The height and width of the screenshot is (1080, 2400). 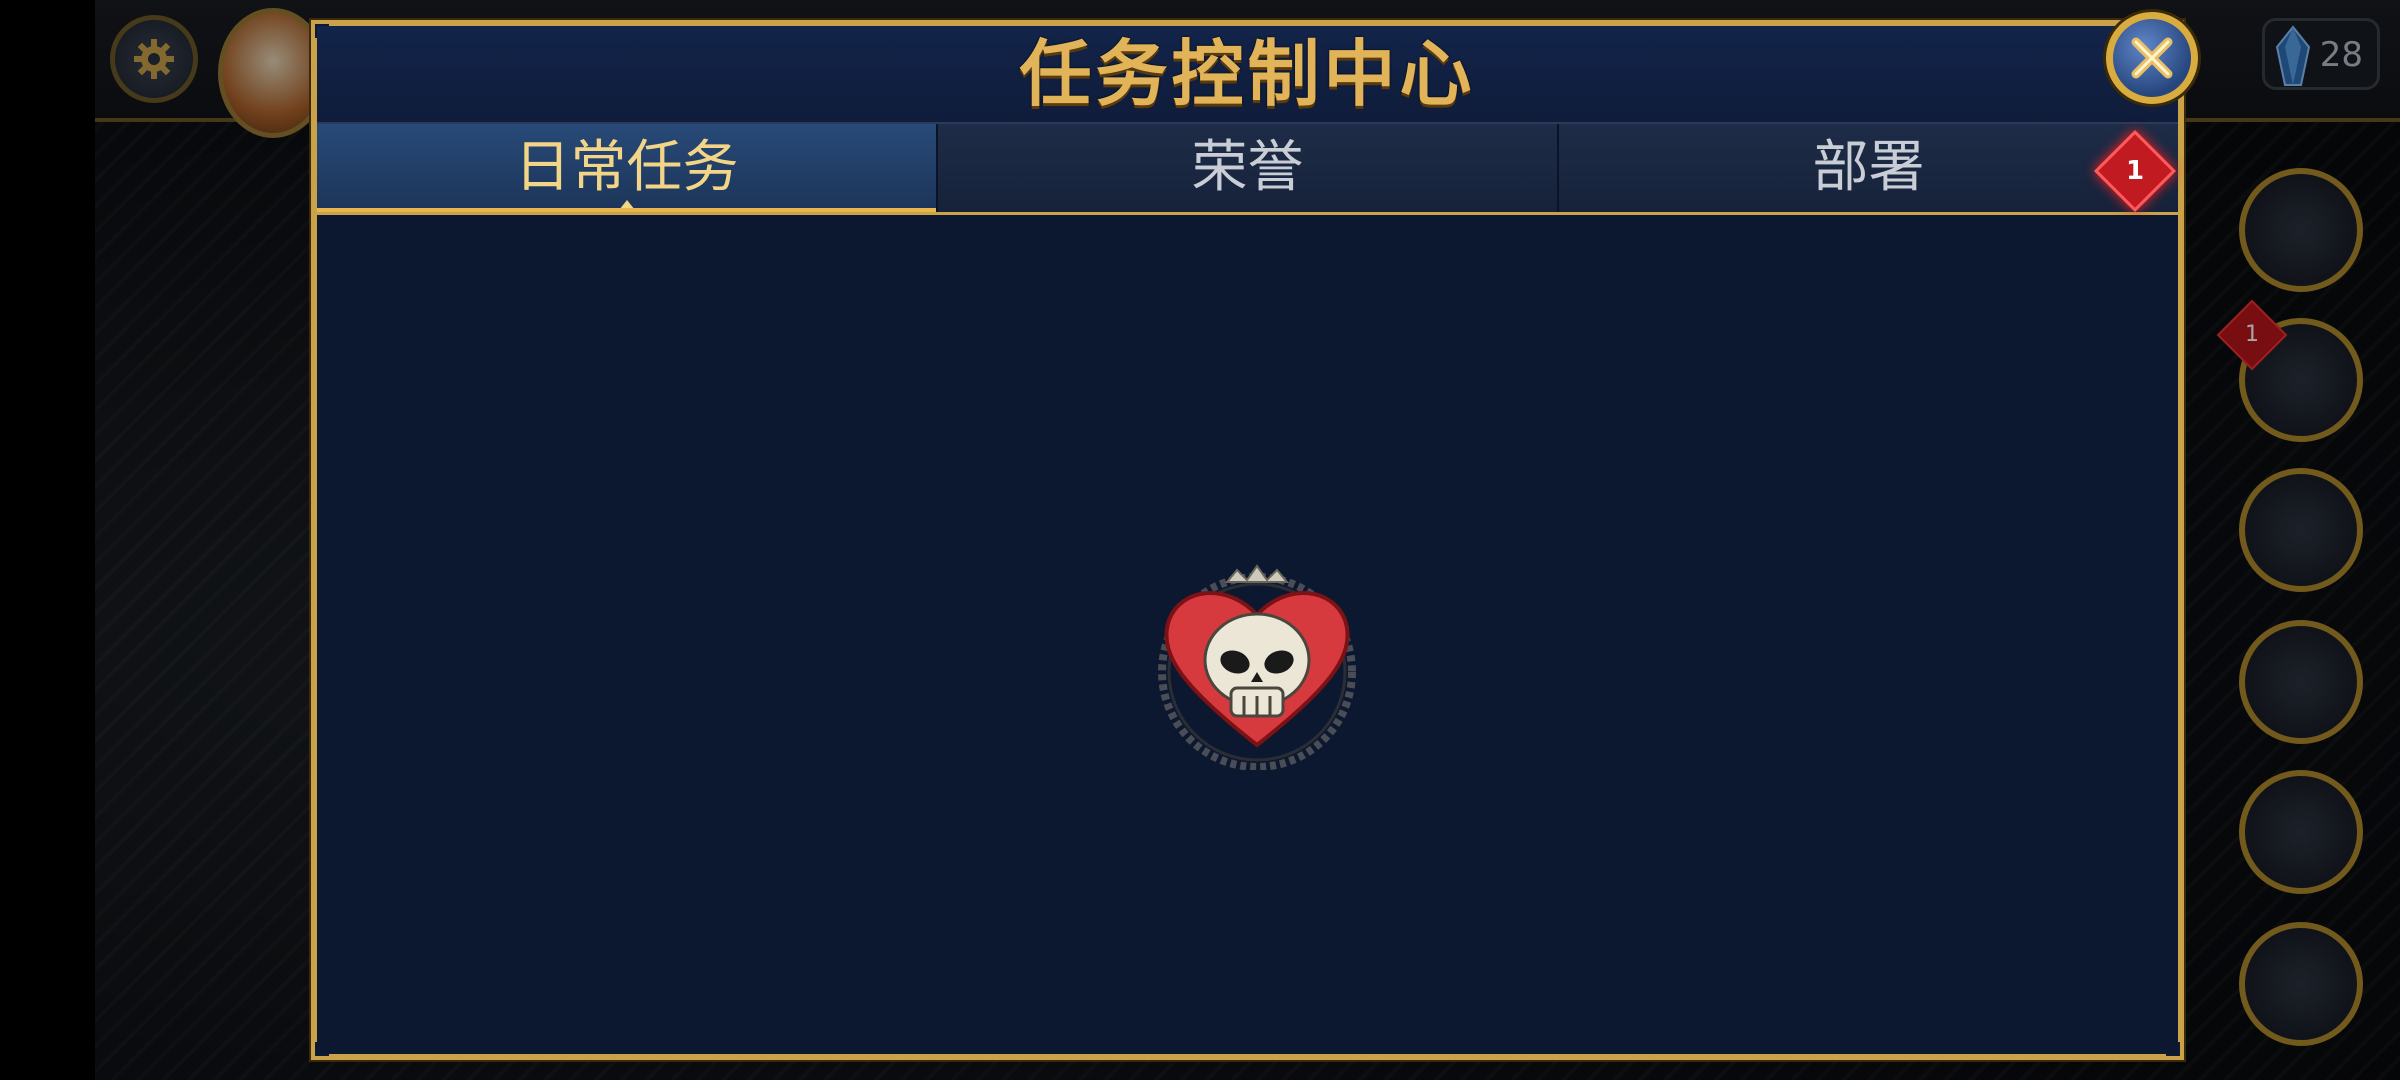 I want to click on tab-bar: 日常任务 荣誉 部署 1, so click(x=1247, y=169).